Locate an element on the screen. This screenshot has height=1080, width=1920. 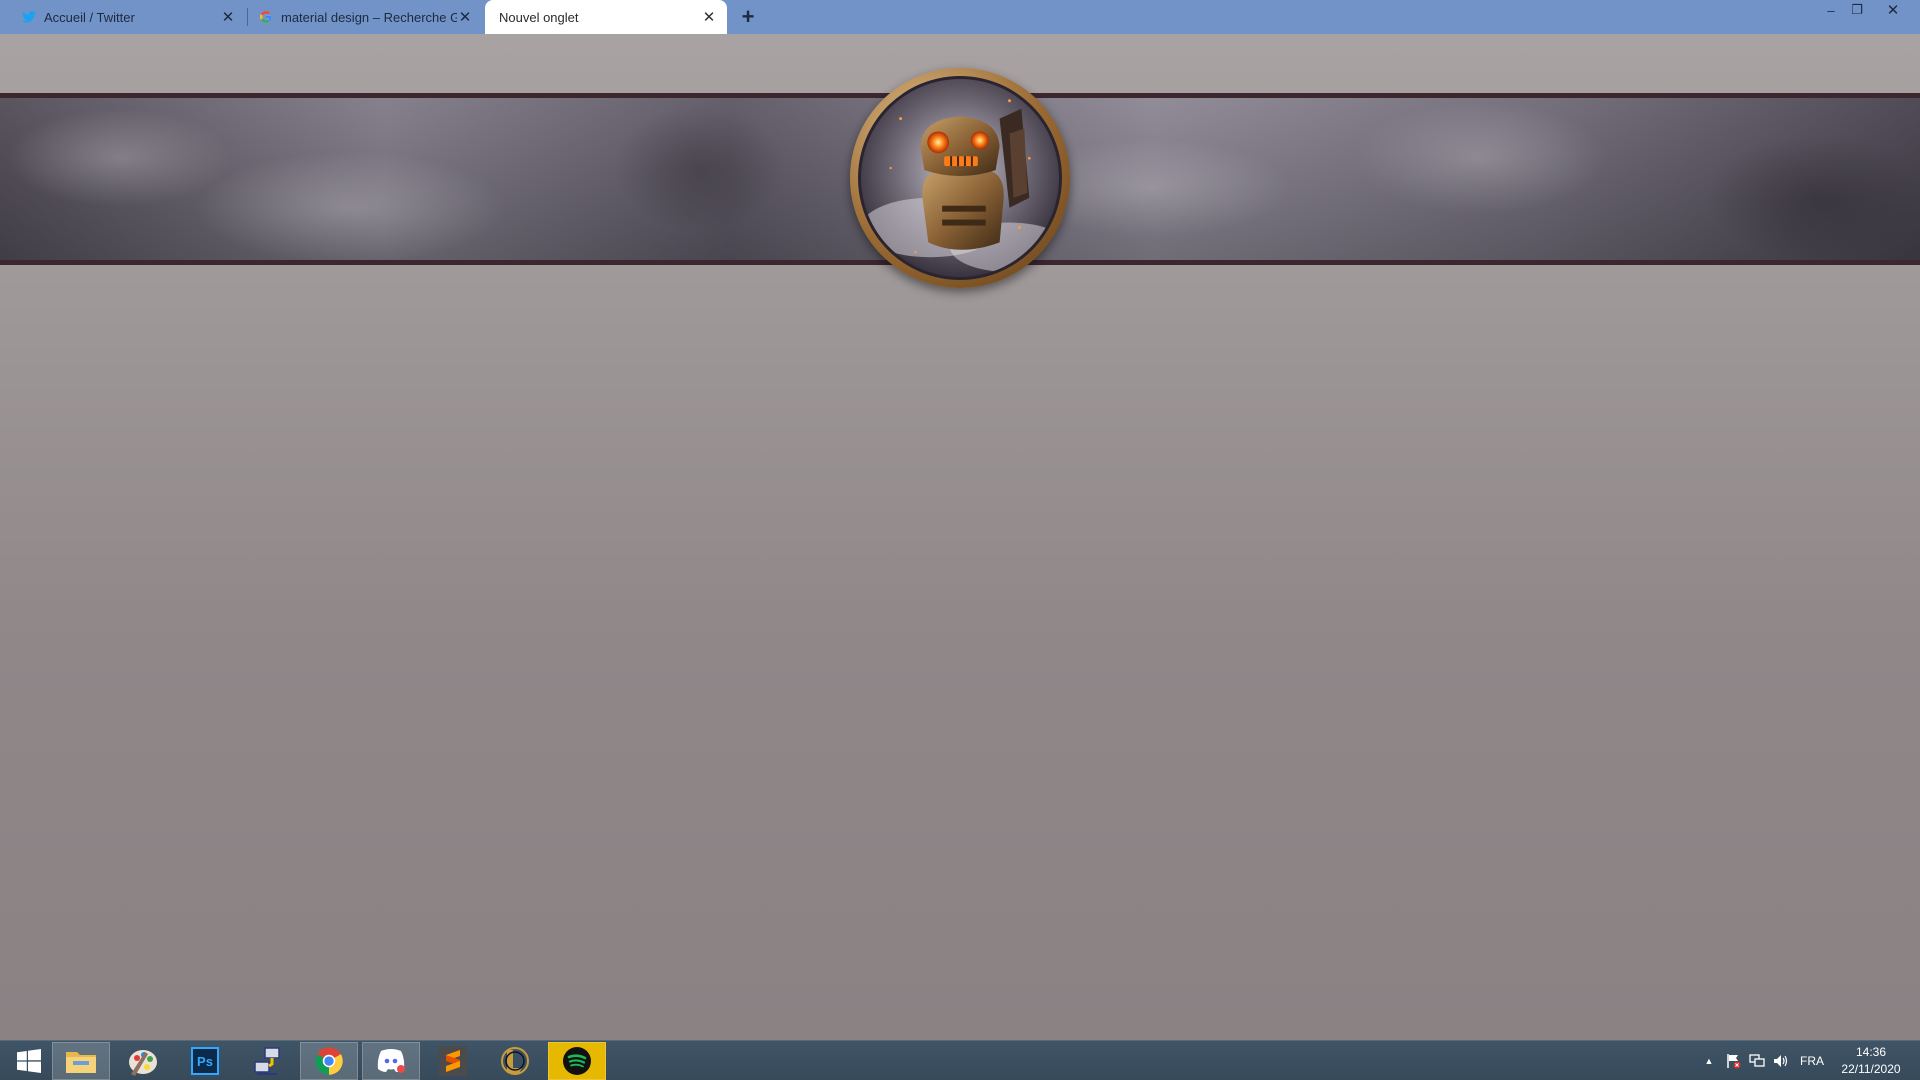
taskbar-sublime-text is located at coordinates (453, 1061).